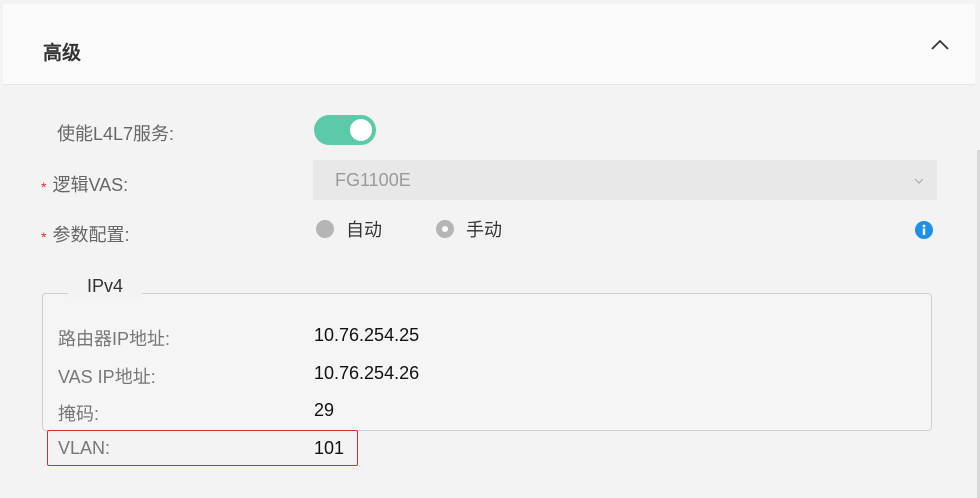 The height and width of the screenshot is (498, 980). What do you see at coordinates (445, 229) in the screenshot?
I see `radio-manual-circle` at bounding box center [445, 229].